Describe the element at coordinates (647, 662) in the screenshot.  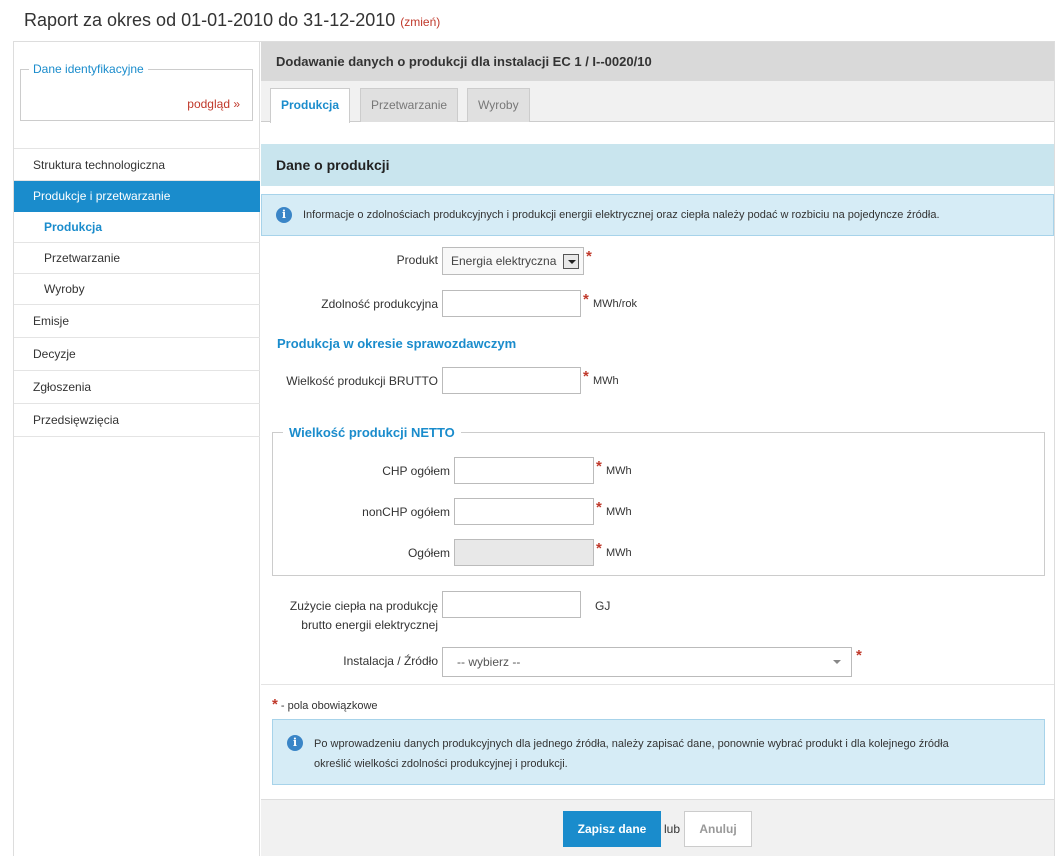
I see `source-select: -- wybierz --` at that location.